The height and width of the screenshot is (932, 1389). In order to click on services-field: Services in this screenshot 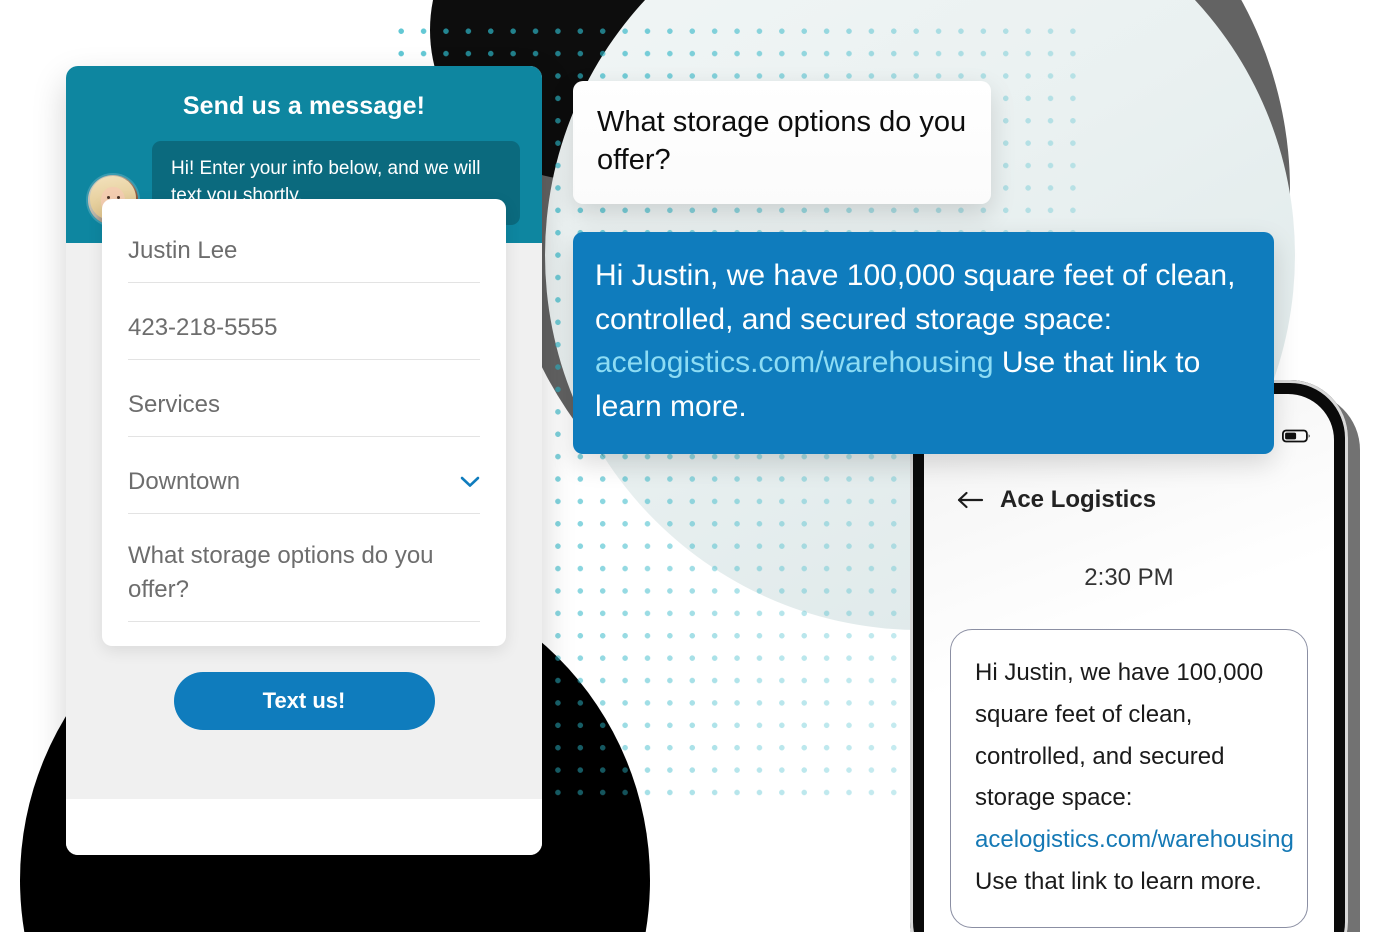, I will do `click(304, 410)`.